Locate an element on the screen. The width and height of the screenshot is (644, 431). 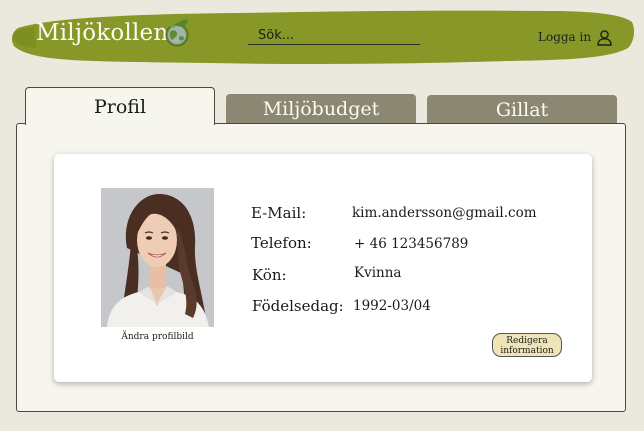
app-logo-text: Miljökollen is located at coordinates (102, 33).